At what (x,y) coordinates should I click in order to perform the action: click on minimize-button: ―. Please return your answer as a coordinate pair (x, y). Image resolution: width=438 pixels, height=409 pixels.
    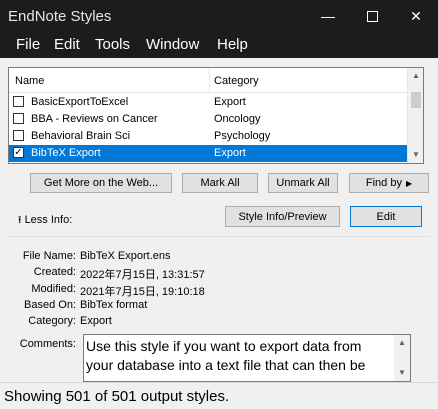
    Looking at the image, I should click on (328, 16).